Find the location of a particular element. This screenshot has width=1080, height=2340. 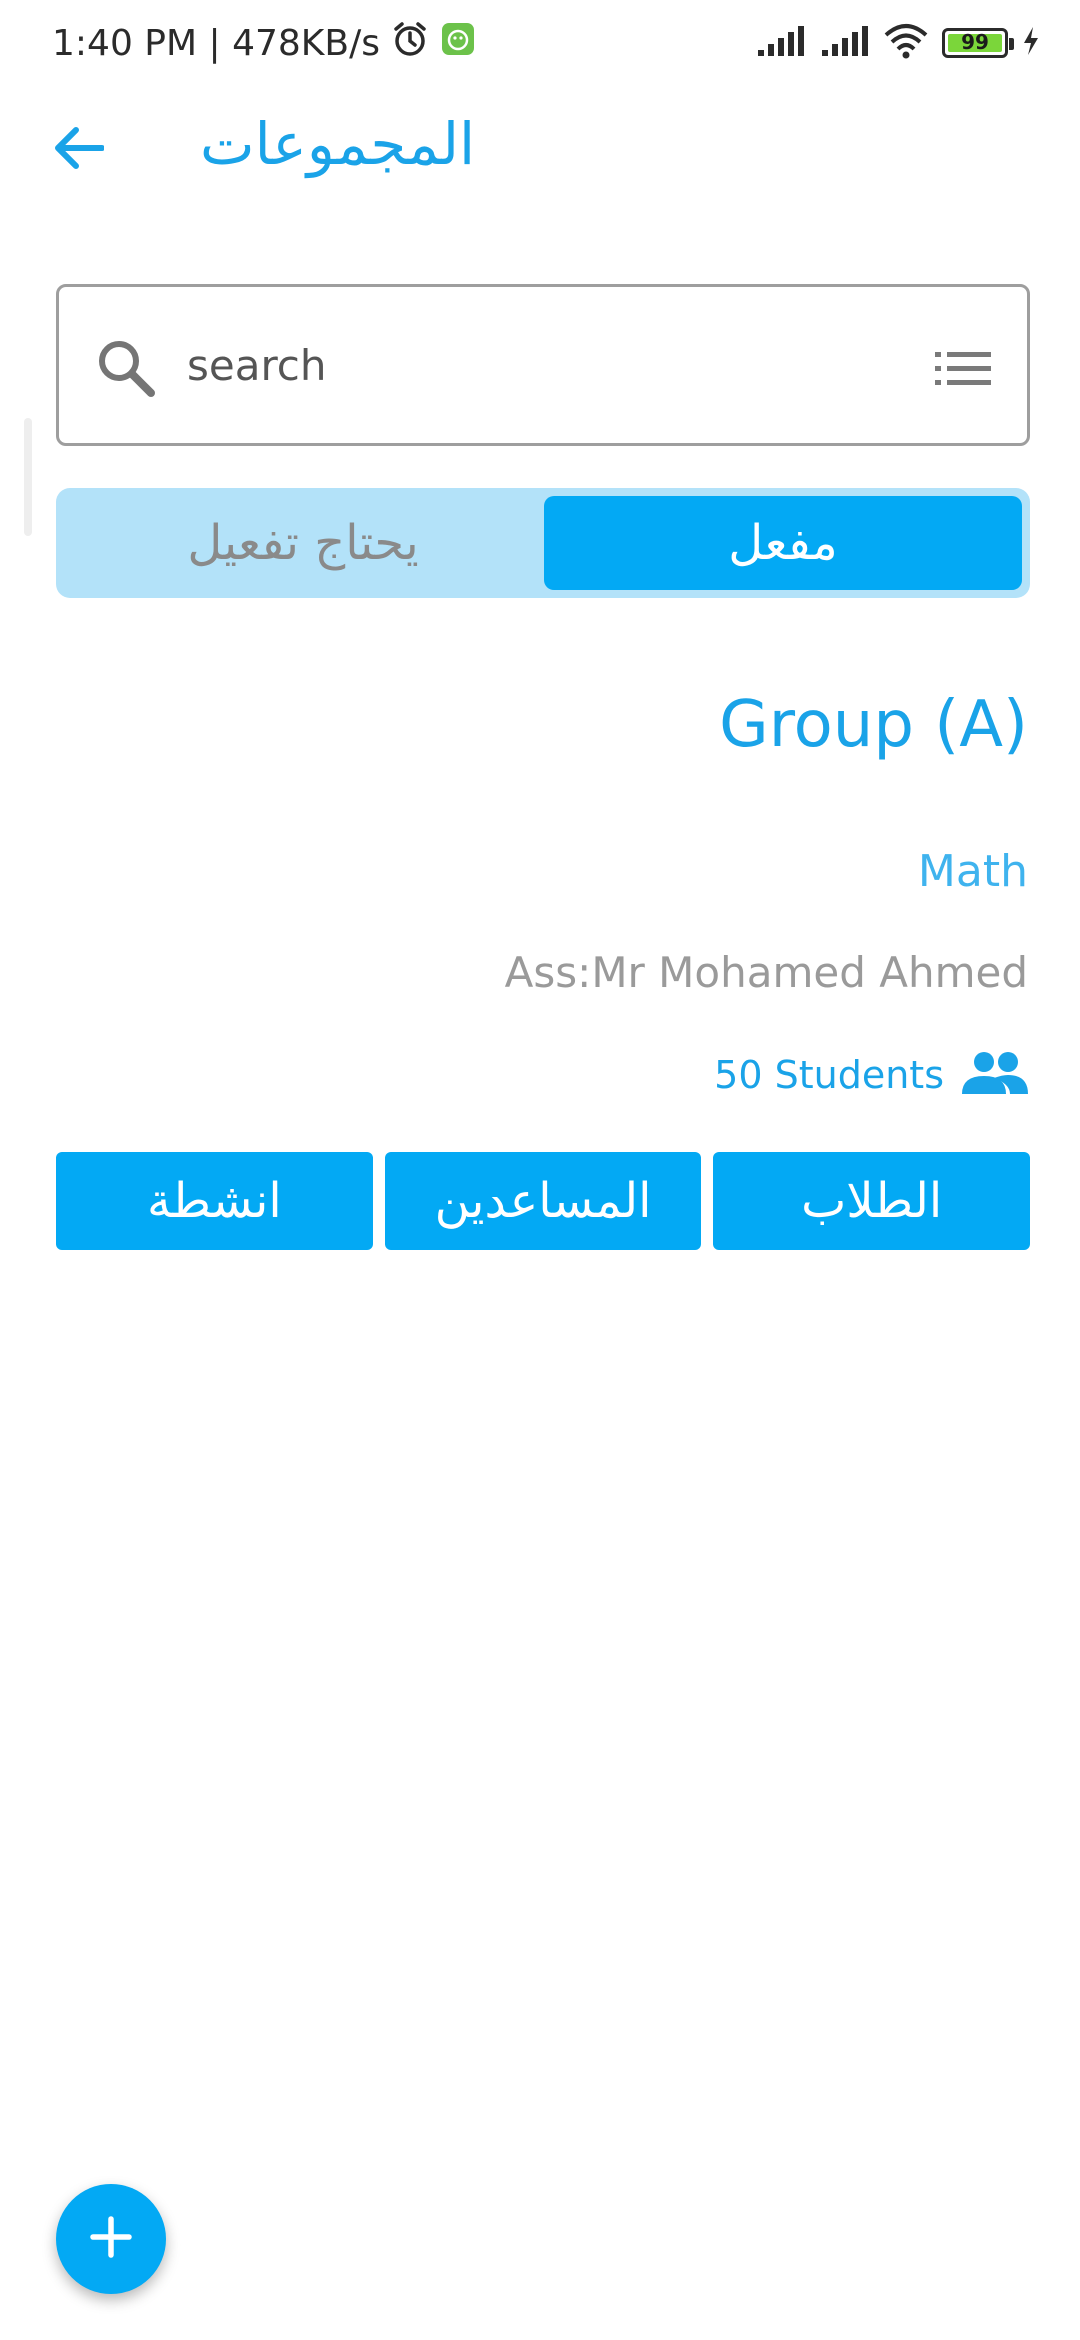

group-students: 50 Students is located at coordinates (871, 1075).